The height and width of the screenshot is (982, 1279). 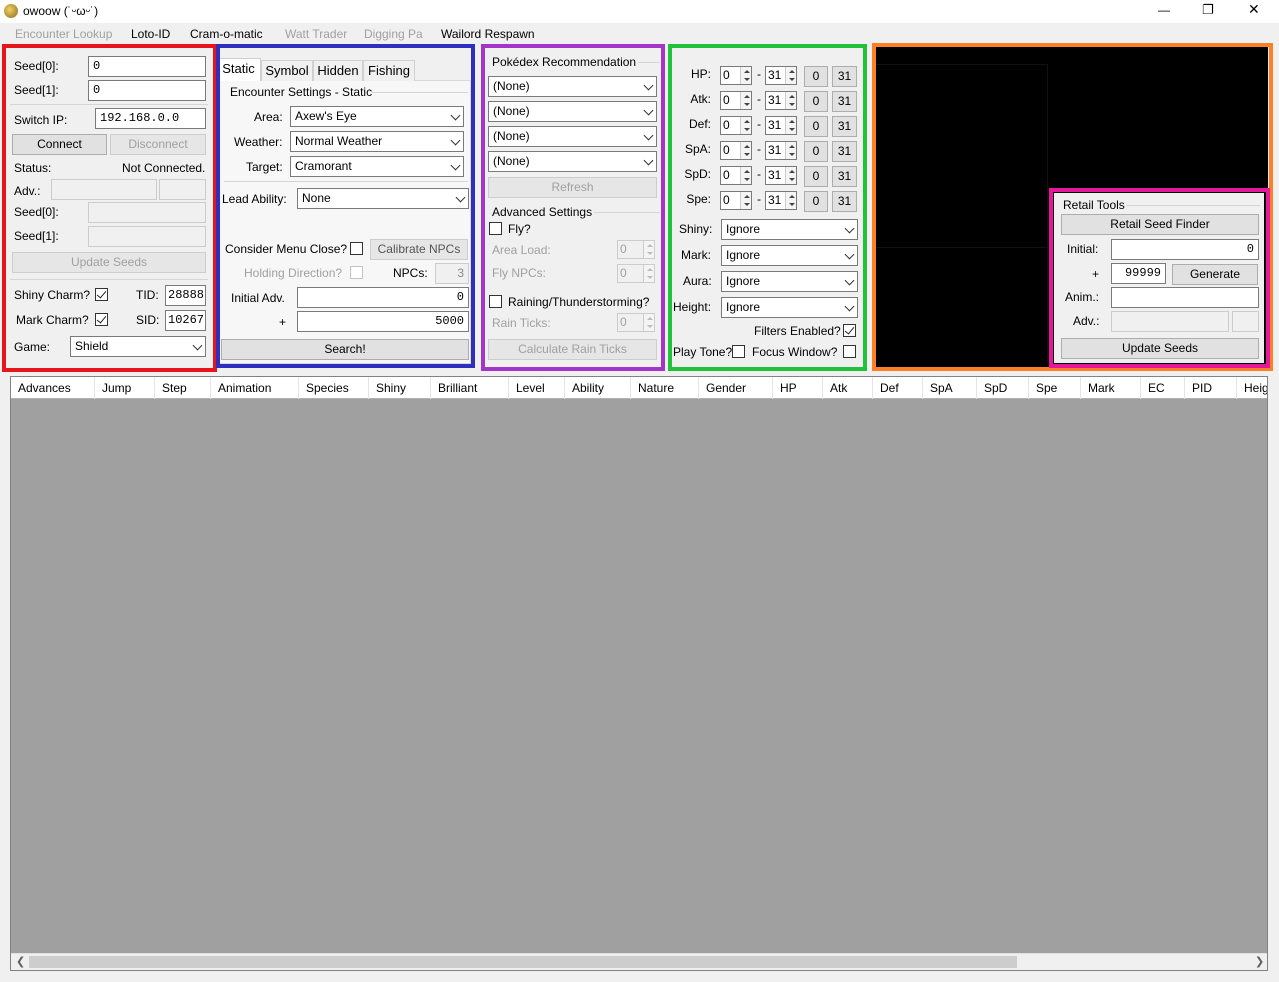 I want to click on fly-checkbox, so click(x=495, y=228).